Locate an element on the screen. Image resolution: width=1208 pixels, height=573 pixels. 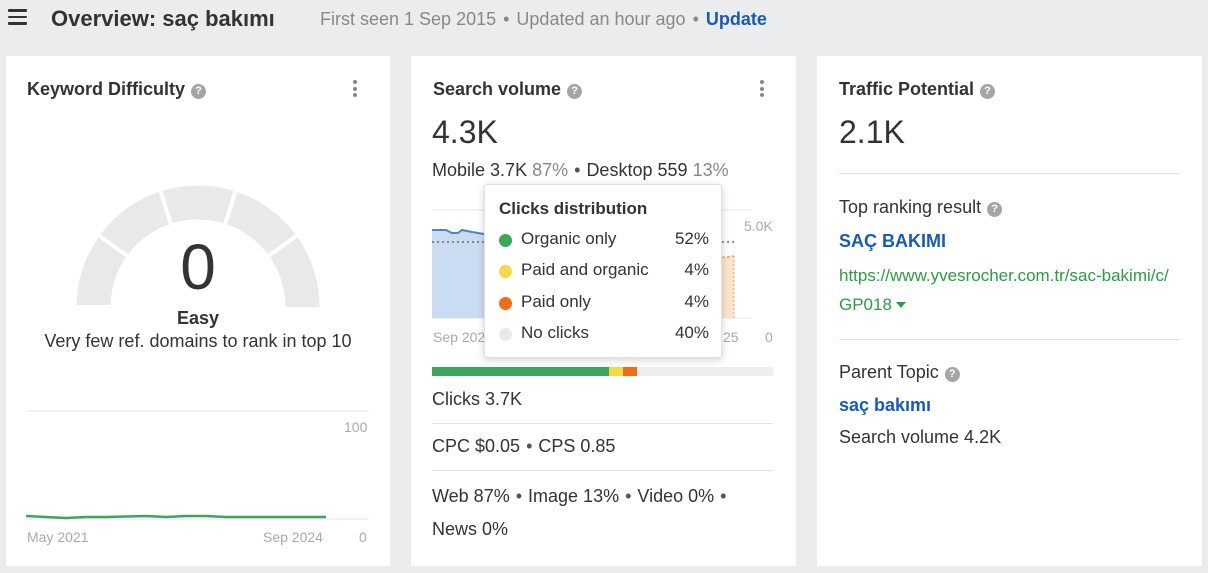
update-link: Update is located at coordinates (736, 19).